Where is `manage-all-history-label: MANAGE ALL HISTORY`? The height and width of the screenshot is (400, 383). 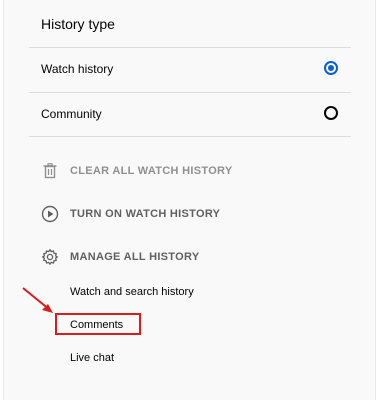 manage-all-history-label: MANAGE ALL HISTORY is located at coordinates (135, 257).